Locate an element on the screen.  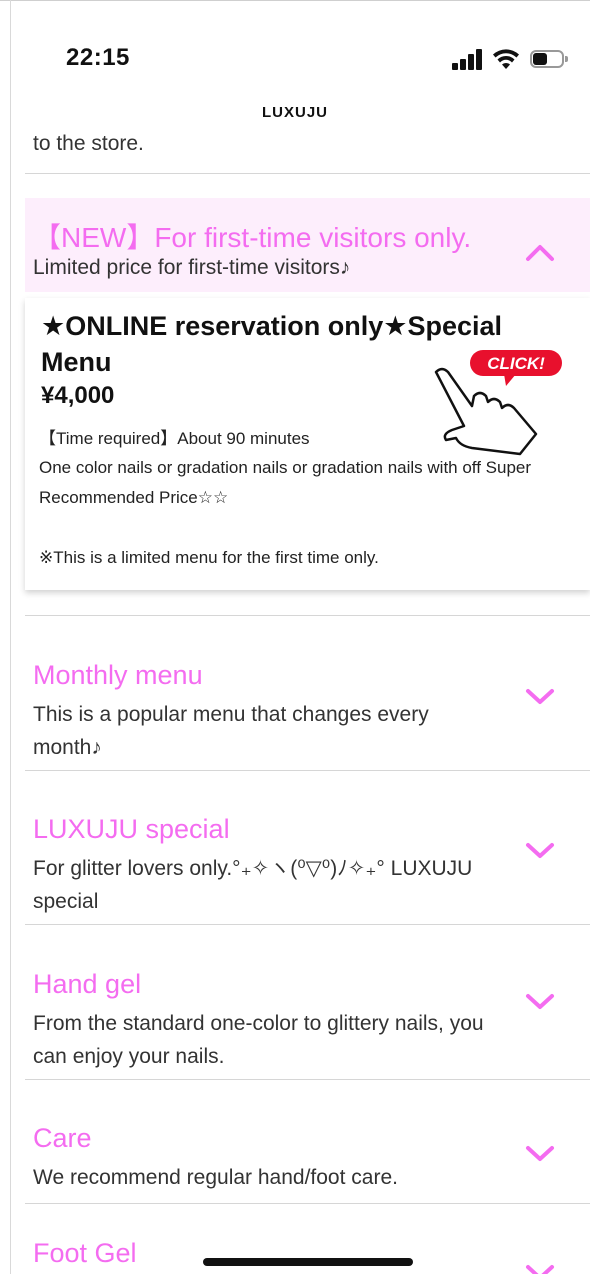
signal-icon is located at coordinates (468, 59).